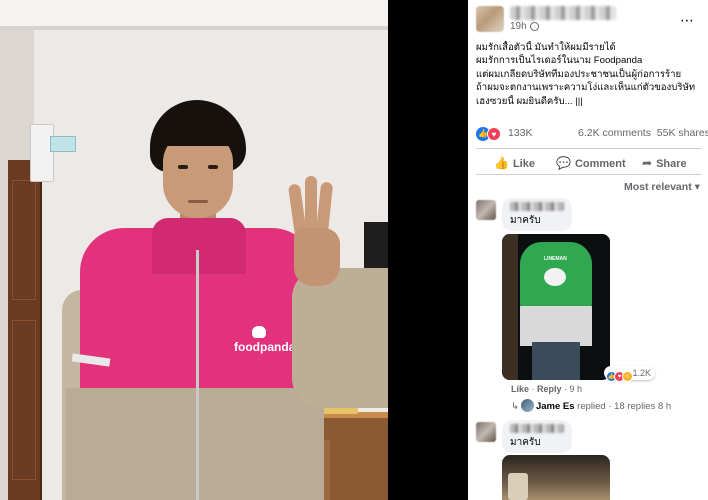  Describe the element at coordinates (198, 201) in the screenshot. I see `mouth` at that location.